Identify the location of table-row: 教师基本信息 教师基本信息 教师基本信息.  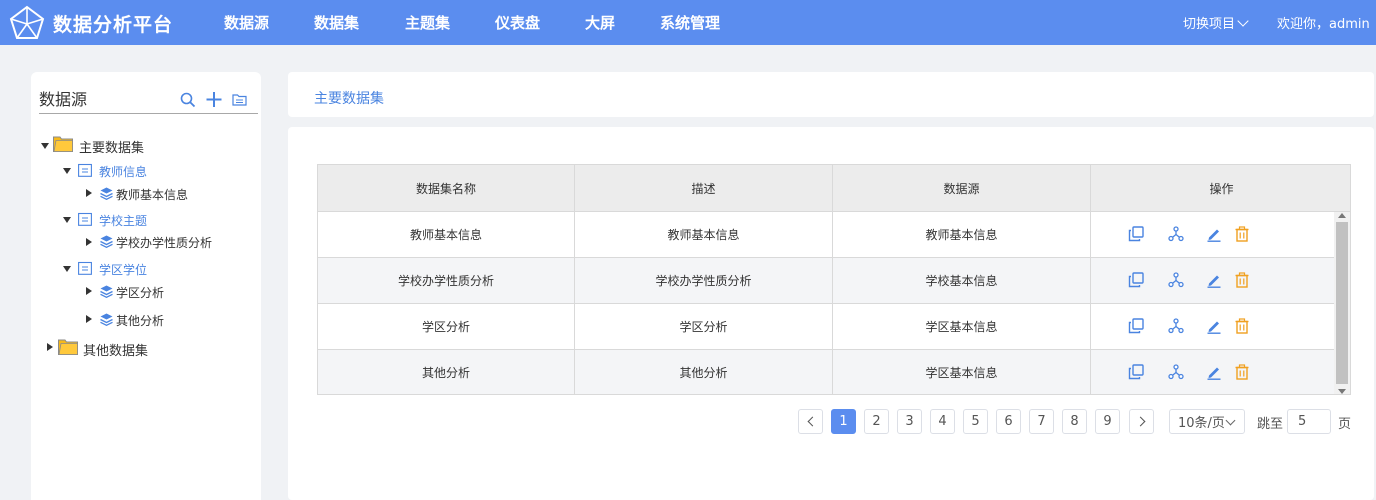
(826, 235).